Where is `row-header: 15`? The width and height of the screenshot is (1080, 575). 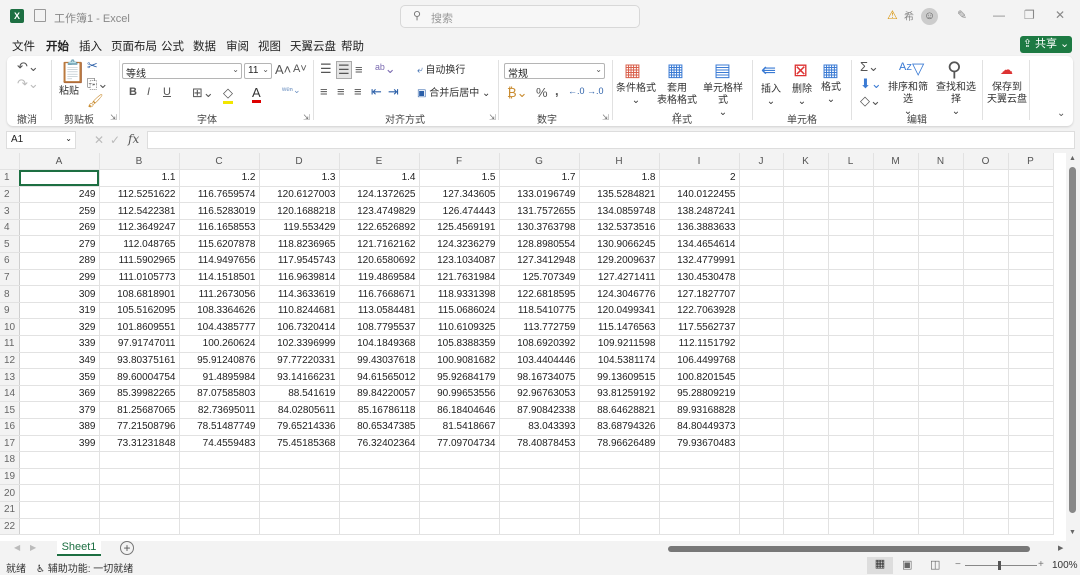 row-header: 15 is located at coordinates (10, 410).